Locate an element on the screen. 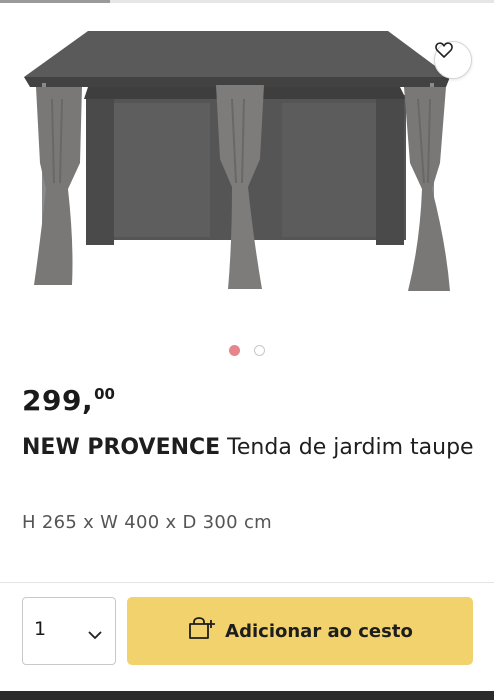  add-to-cart-label: Adicionar ao cesto is located at coordinates (319, 631).